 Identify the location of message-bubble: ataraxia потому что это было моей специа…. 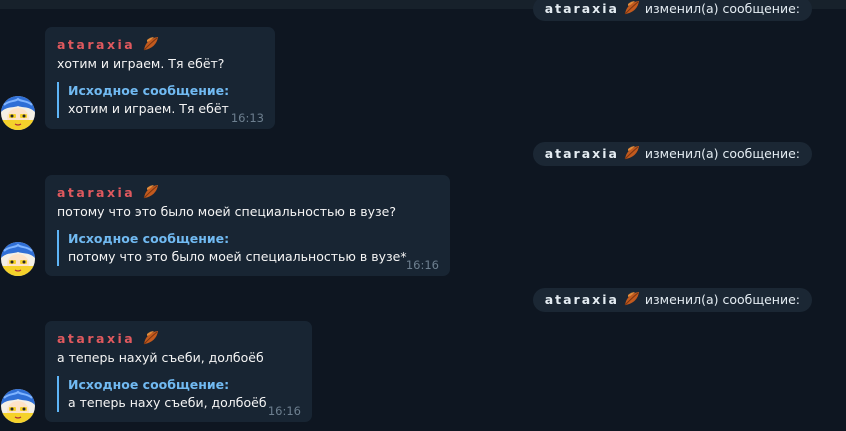
(247, 225).